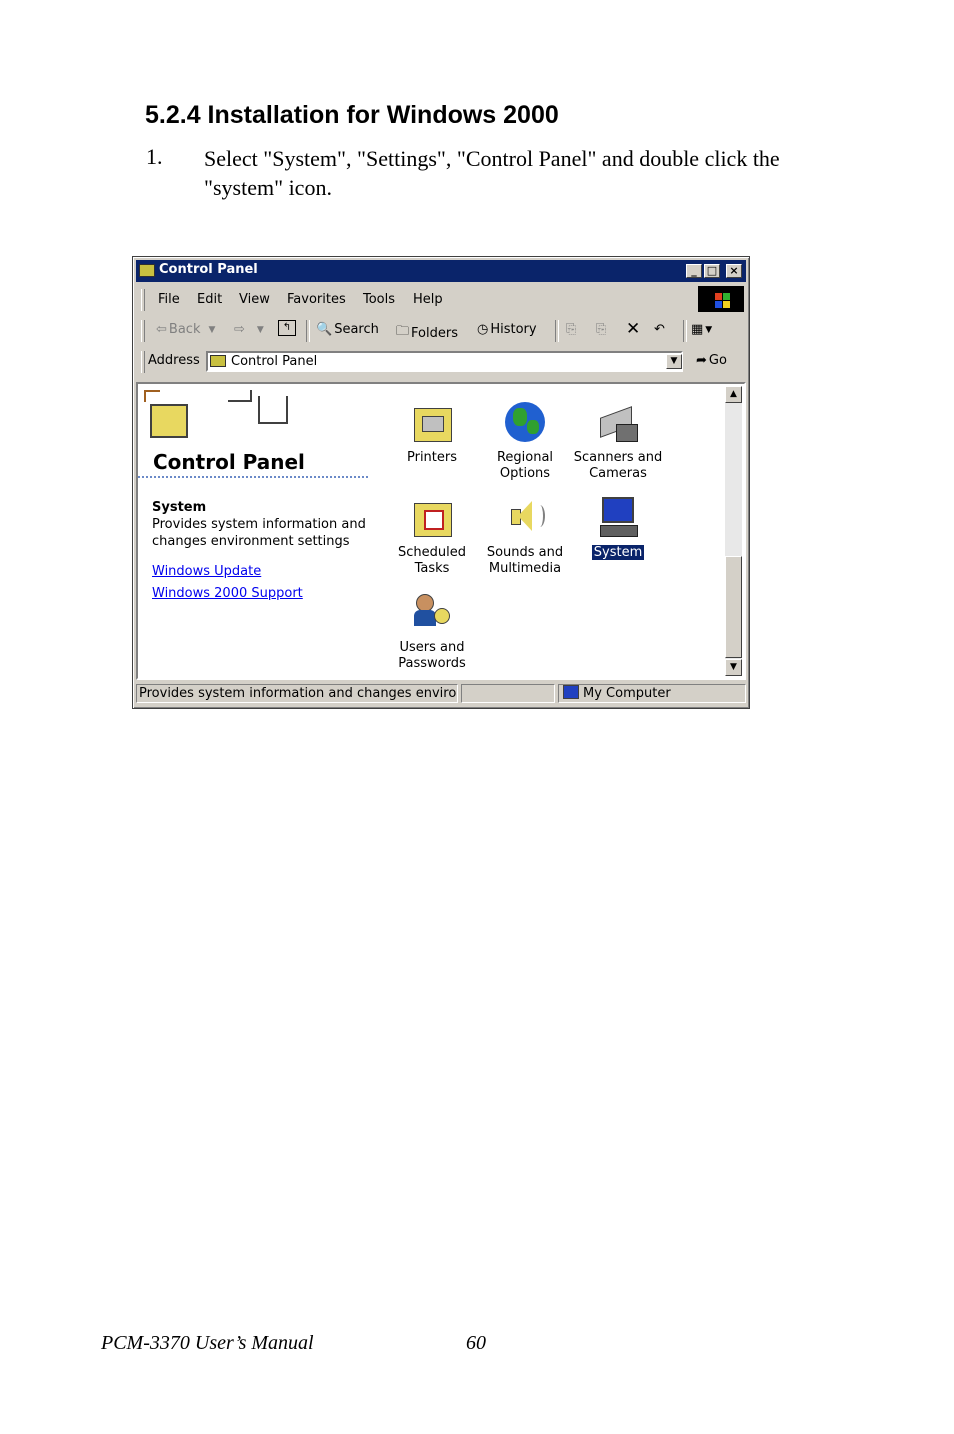 This screenshot has width=954, height=1434. Describe the element at coordinates (143, 362) in the screenshot. I see `address-grip` at that location.